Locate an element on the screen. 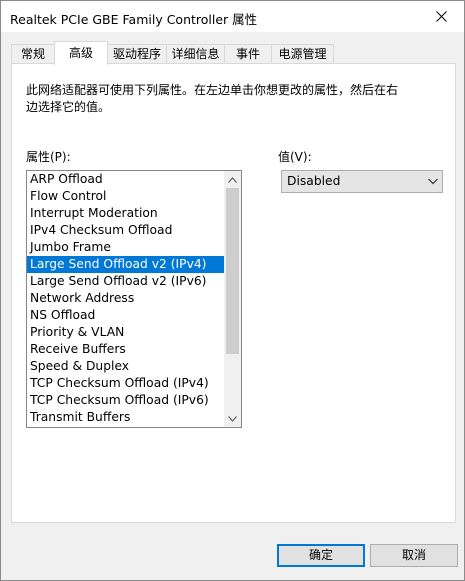 Image resolution: width=465 pixels, height=581 pixels. list-item: Network Address is located at coordinates (125, 298).